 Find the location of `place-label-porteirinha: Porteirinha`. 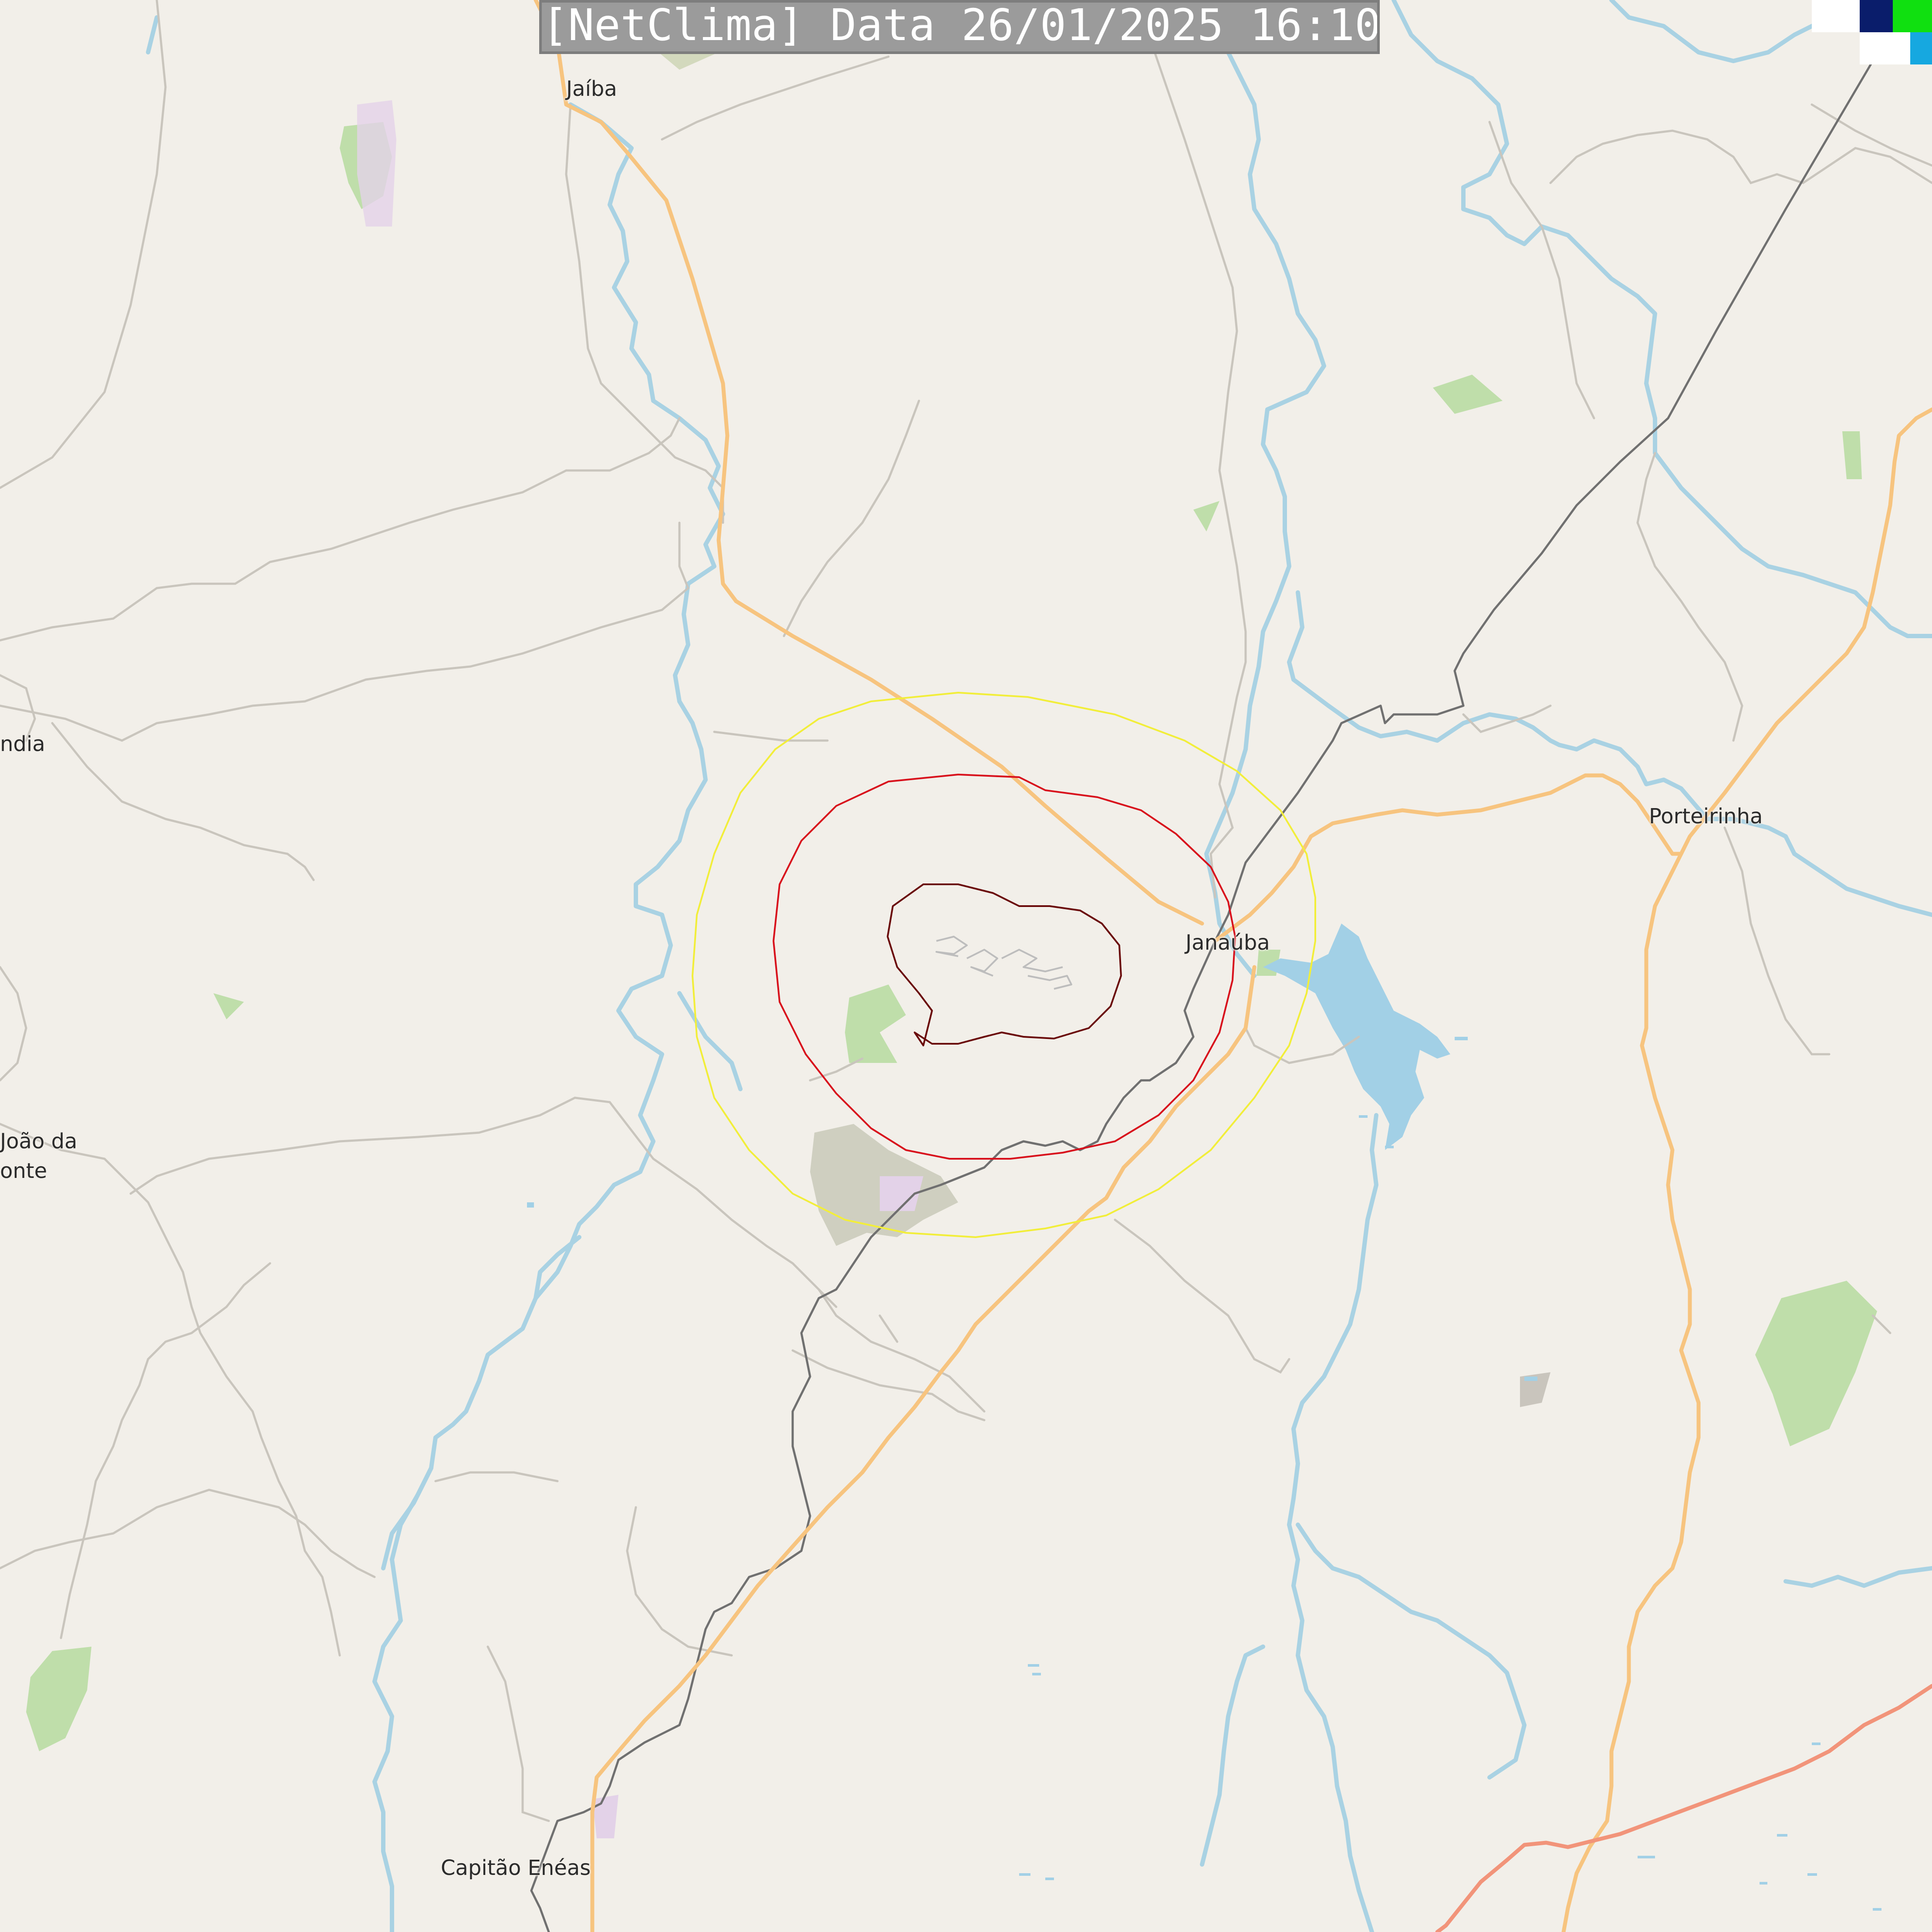

place-label-porteirinha: Porteirinha is located at coordinates (1706, 816).